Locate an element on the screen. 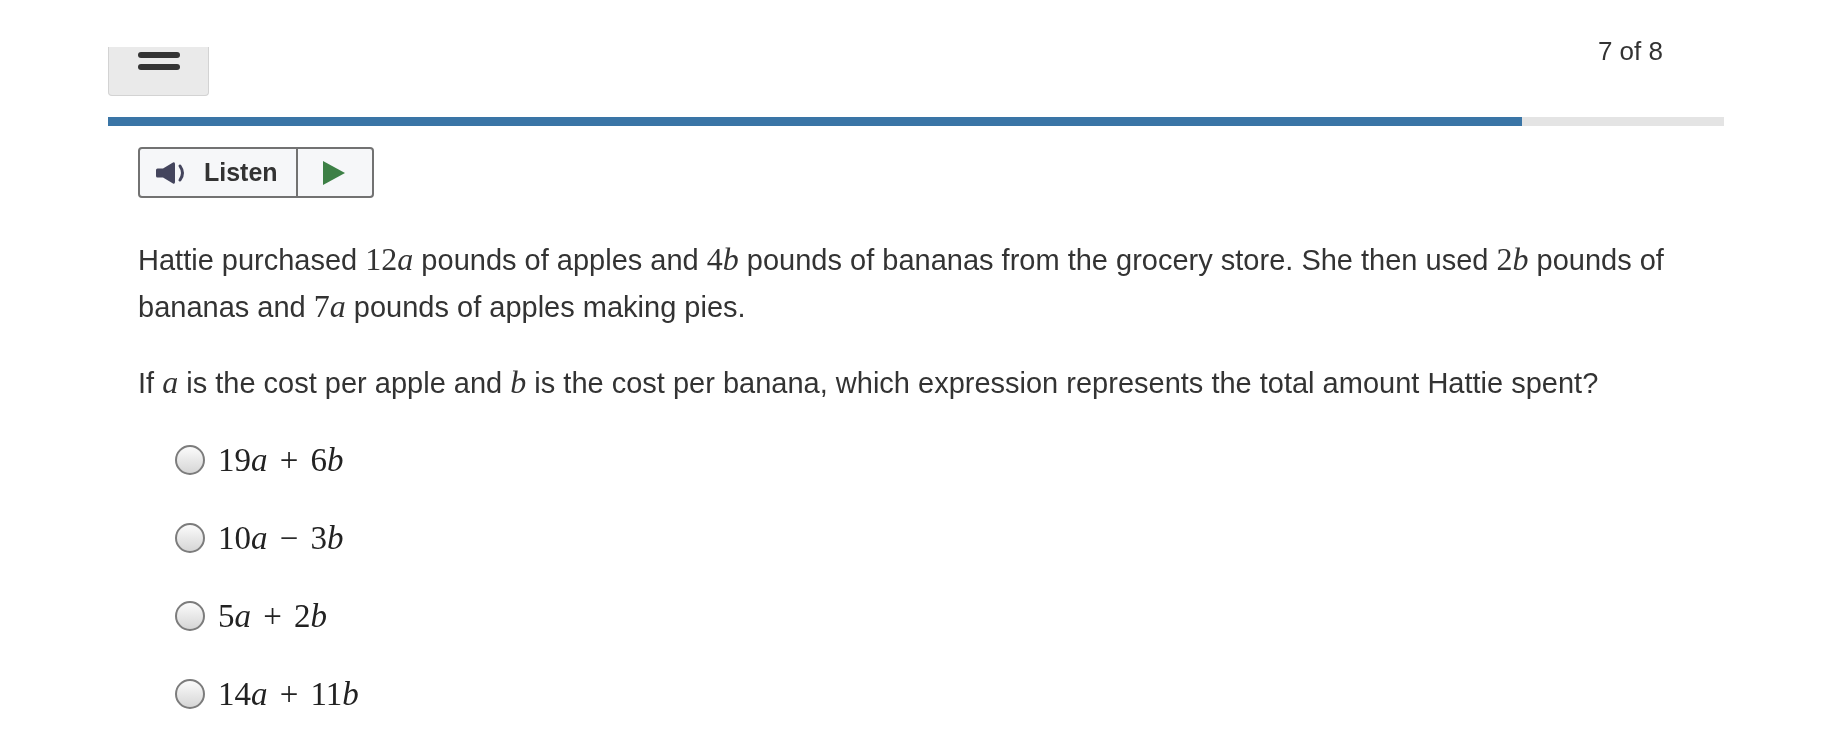 This screenshot has height=735, width=1830. answer-label: 5a + 2b is located at coordinates (273, 616).